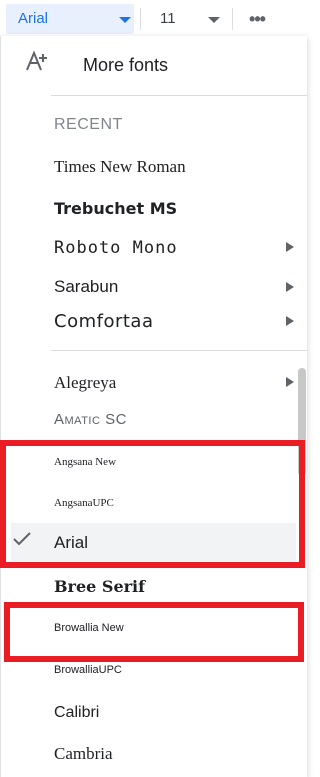 The image size is (320, 777). I want to click on font-item-times-new-roman: Times New Roman, so click(148, 166).